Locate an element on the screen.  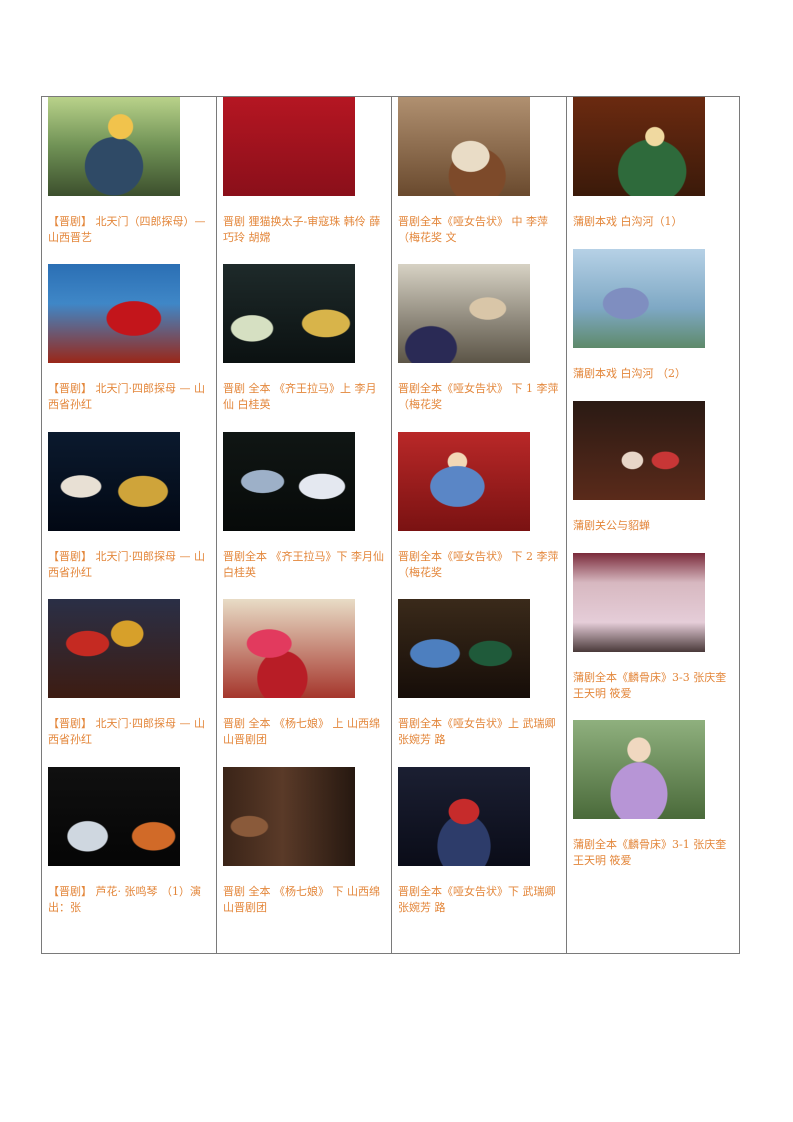
list-item: 晋剧 狸猫换太子-审寇珠 韩伶 薛巧玲 胡嫦 is located at coordinates (305, 171).